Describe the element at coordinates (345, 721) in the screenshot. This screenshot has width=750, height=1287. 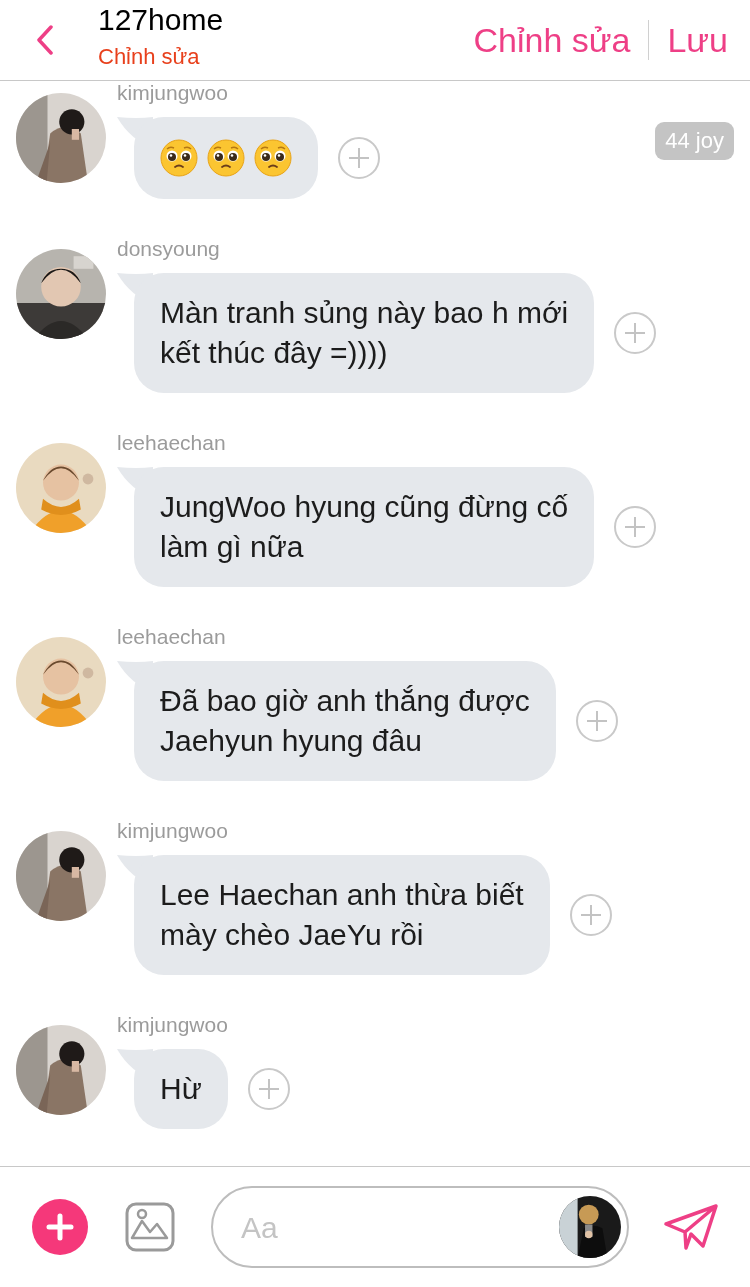
I see `message-text: Đã bao giờ anh thắng được Jaehyun hyung đâu` at that location.